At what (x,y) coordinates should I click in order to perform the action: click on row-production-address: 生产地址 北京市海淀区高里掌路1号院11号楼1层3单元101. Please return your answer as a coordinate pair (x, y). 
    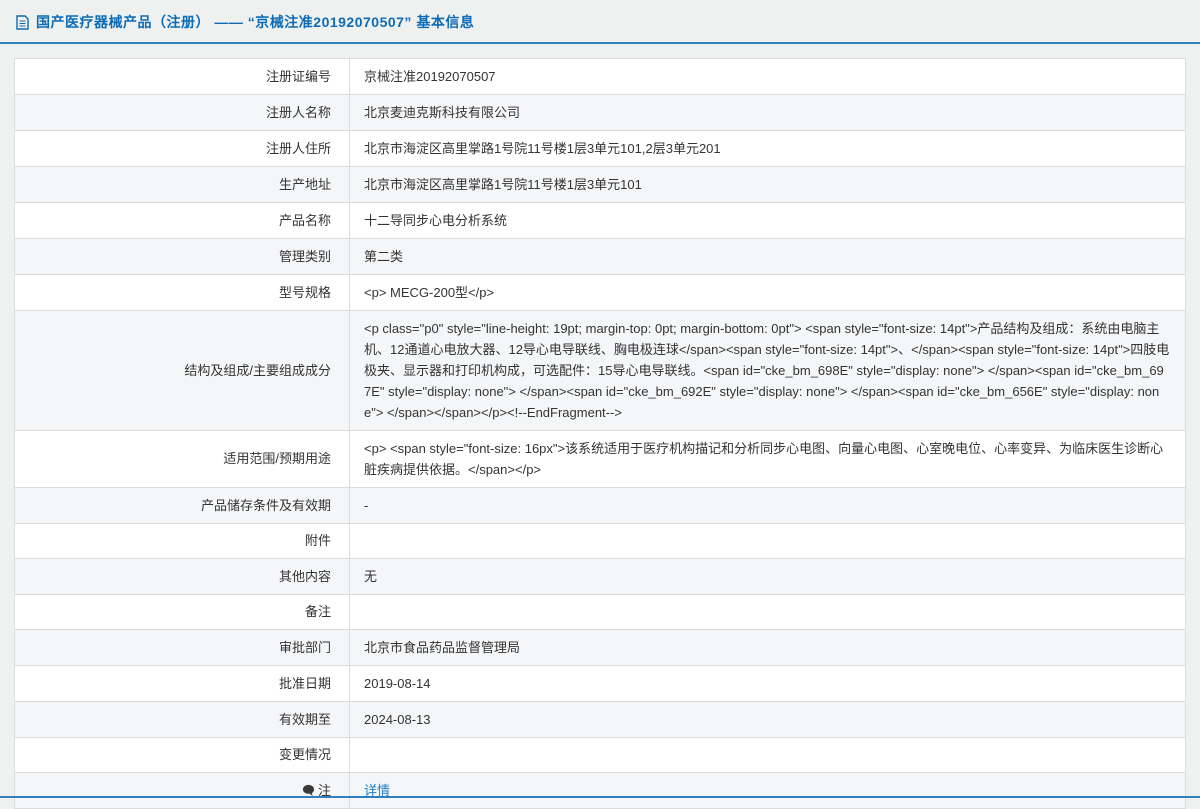
    Looking at the image, I should click on (600, 184).